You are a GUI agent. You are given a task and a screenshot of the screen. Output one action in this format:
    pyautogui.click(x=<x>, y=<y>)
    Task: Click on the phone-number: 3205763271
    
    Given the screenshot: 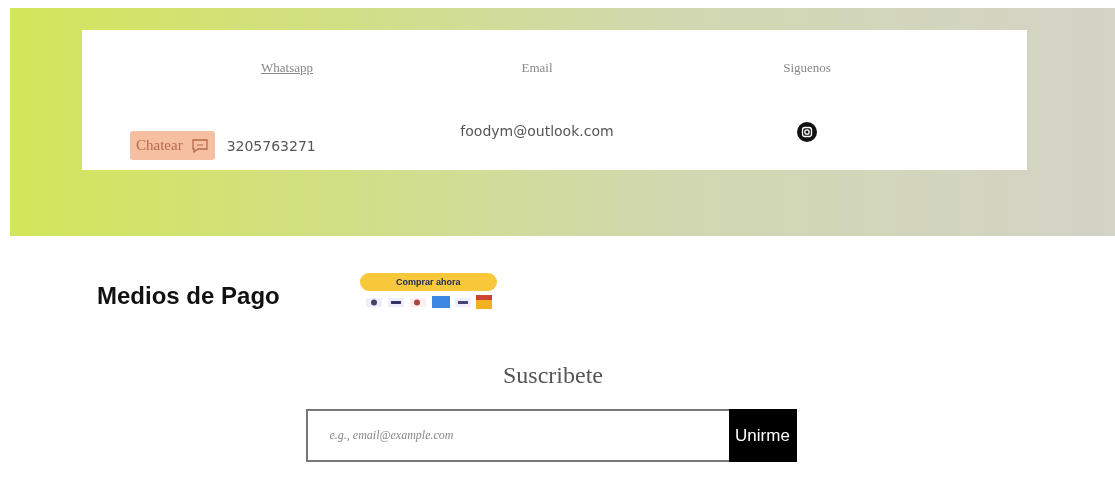 What is the action you would take?
    pyautogui.click(x=271, y=145)
    